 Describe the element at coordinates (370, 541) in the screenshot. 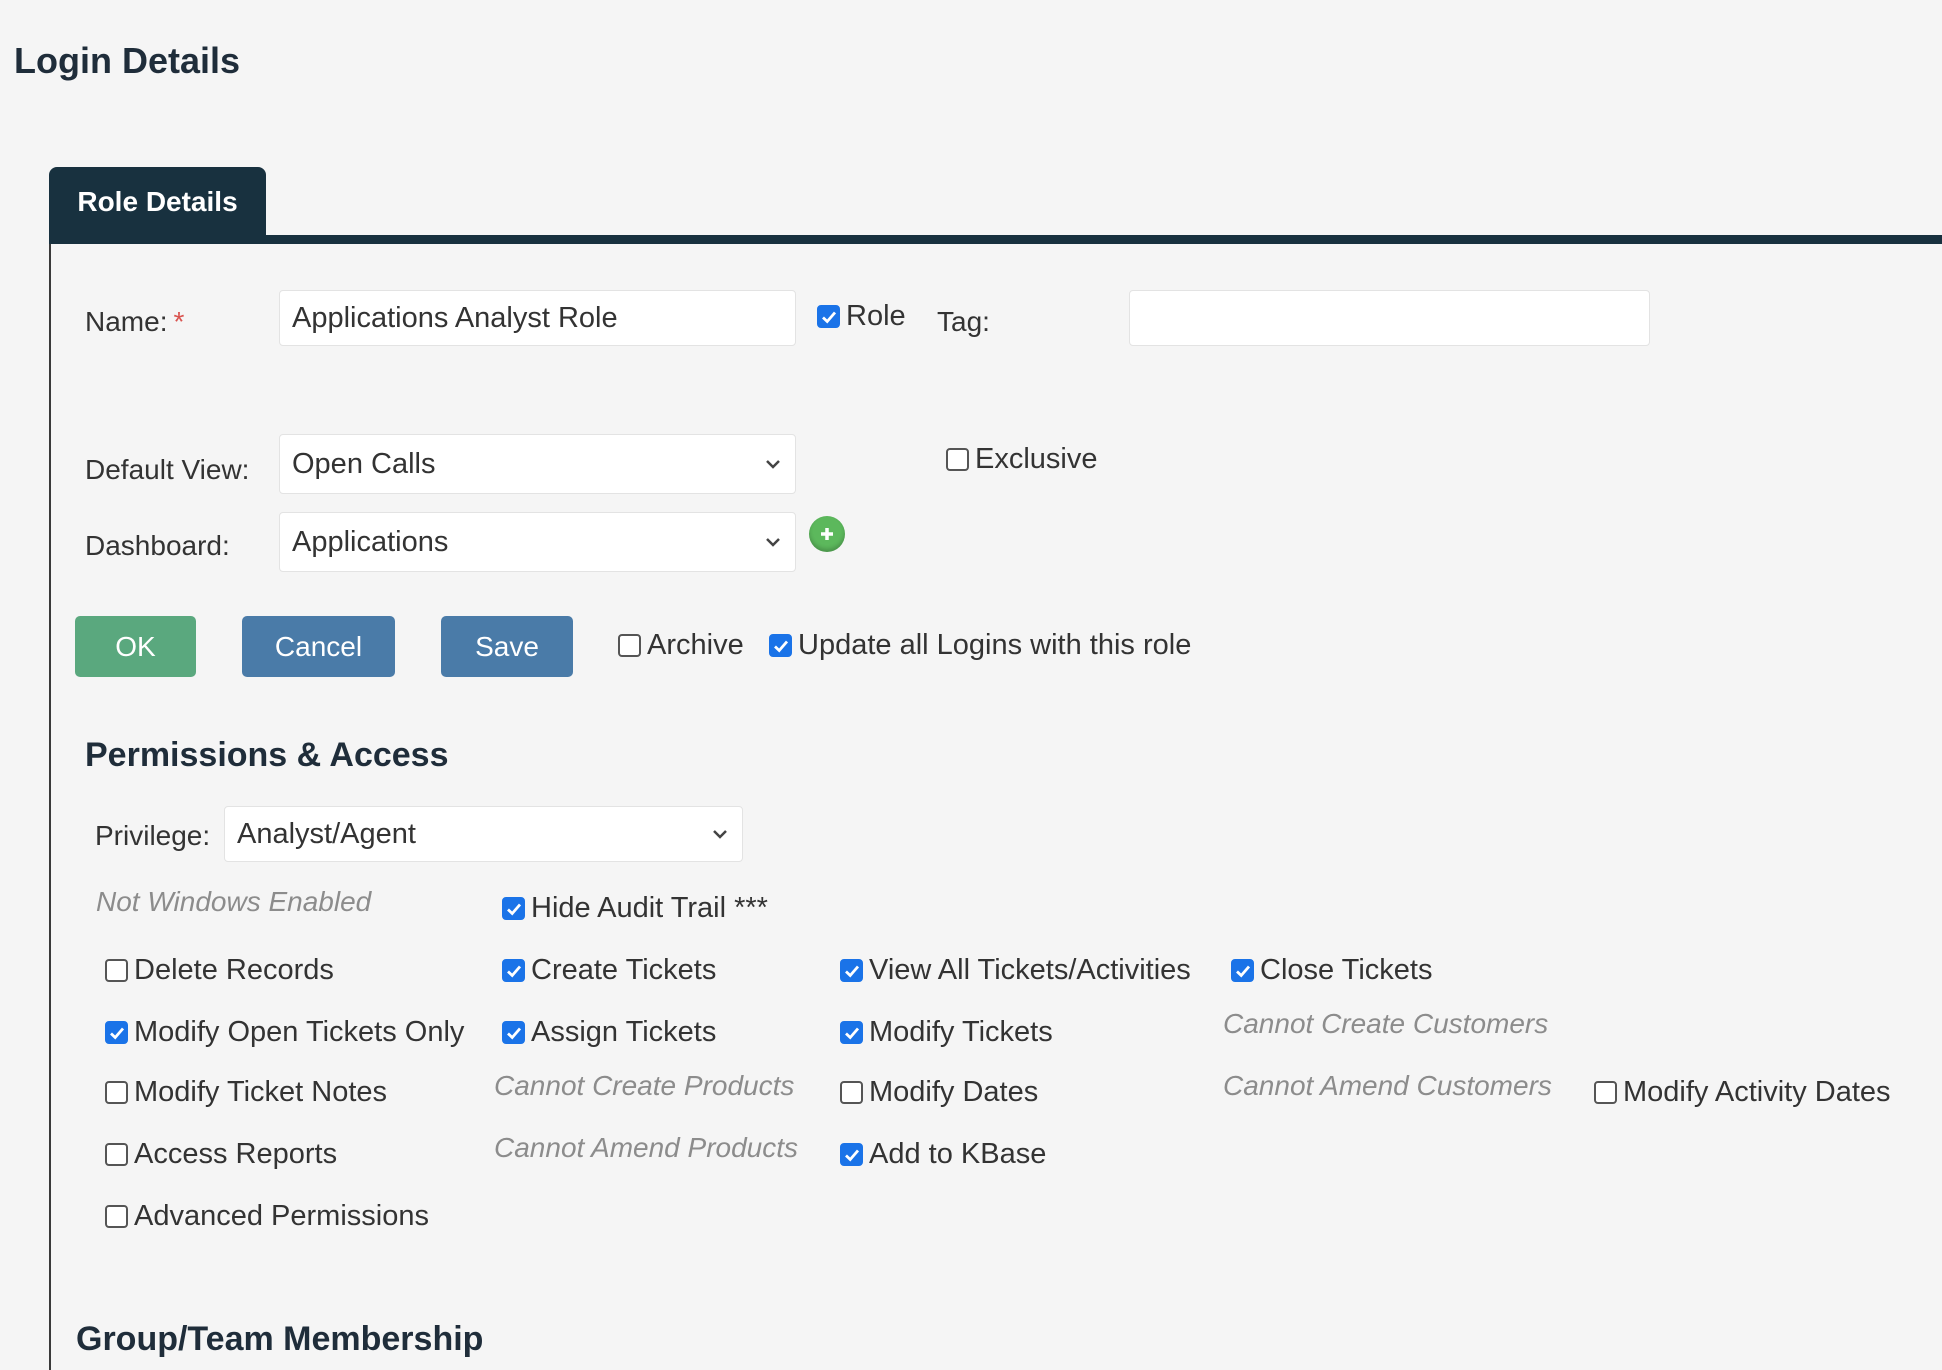

I see `dashboard-value: Applications` at that location.